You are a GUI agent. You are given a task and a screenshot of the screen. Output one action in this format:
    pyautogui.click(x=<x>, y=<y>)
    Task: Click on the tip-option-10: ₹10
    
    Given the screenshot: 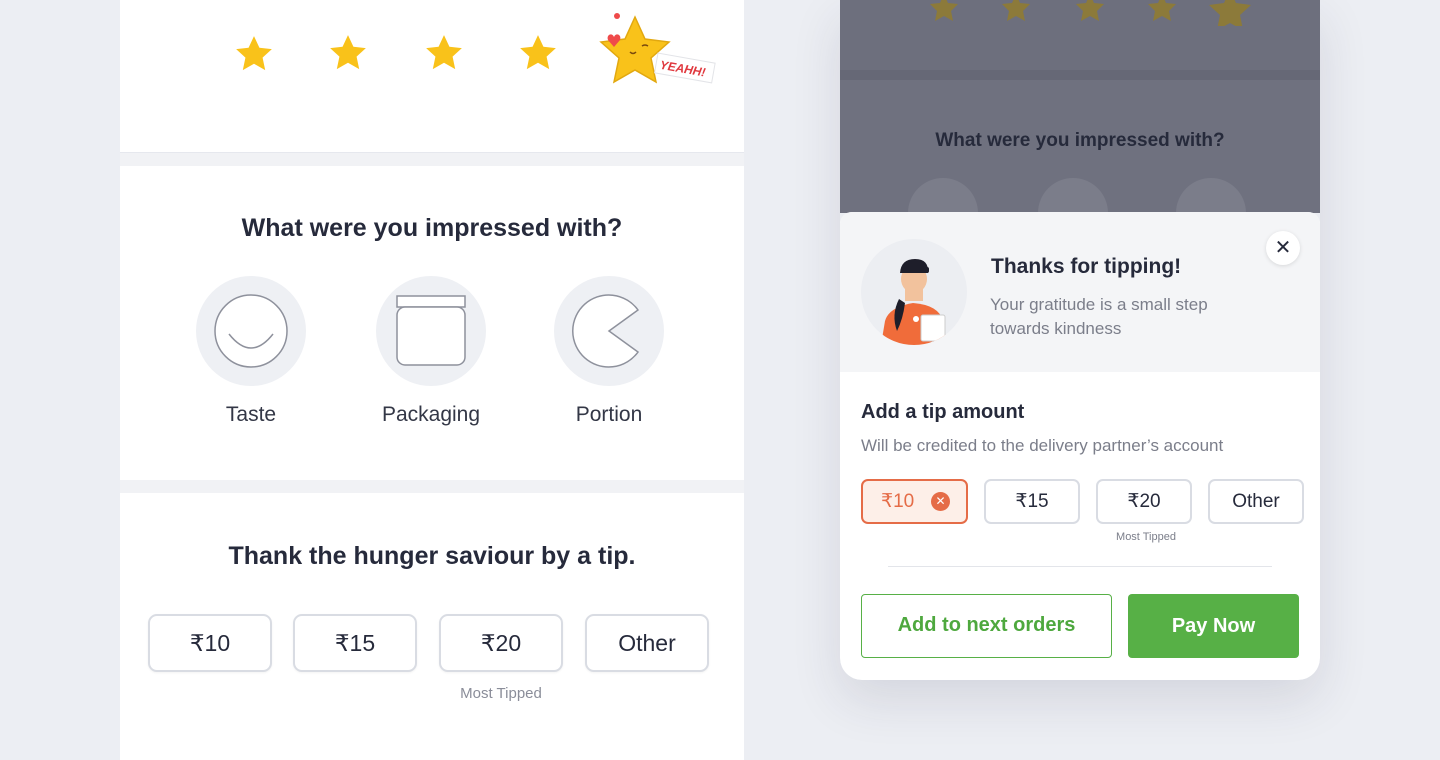 What is the action you would take?
    pyautogui.click(x=210, y=643)
    